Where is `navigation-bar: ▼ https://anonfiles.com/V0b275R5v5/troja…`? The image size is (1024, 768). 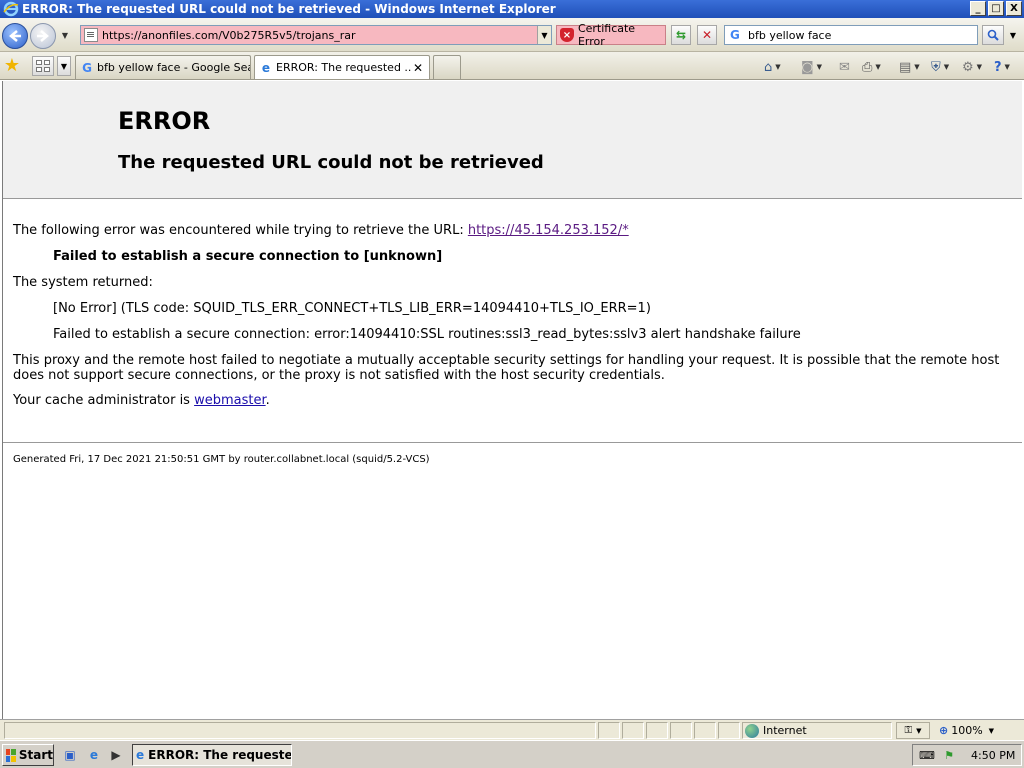
navigation-bar: ▼ https://anonfiles.com/V0b275R5v5/troja… is located at coordinates (512, 35).